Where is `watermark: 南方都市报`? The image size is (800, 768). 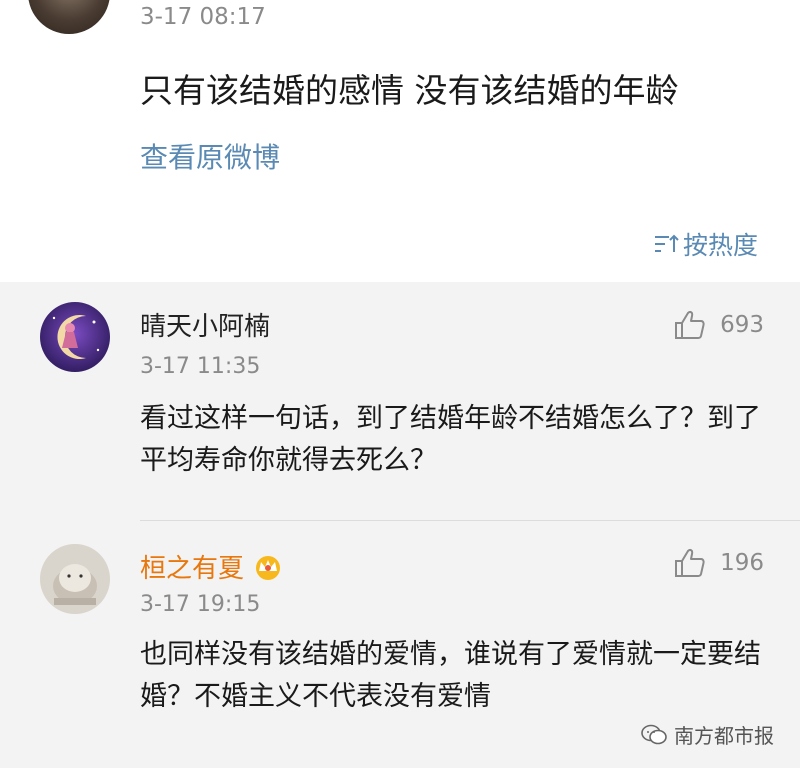
watermark: 南方都市报 is located at coordinates (707, 734).